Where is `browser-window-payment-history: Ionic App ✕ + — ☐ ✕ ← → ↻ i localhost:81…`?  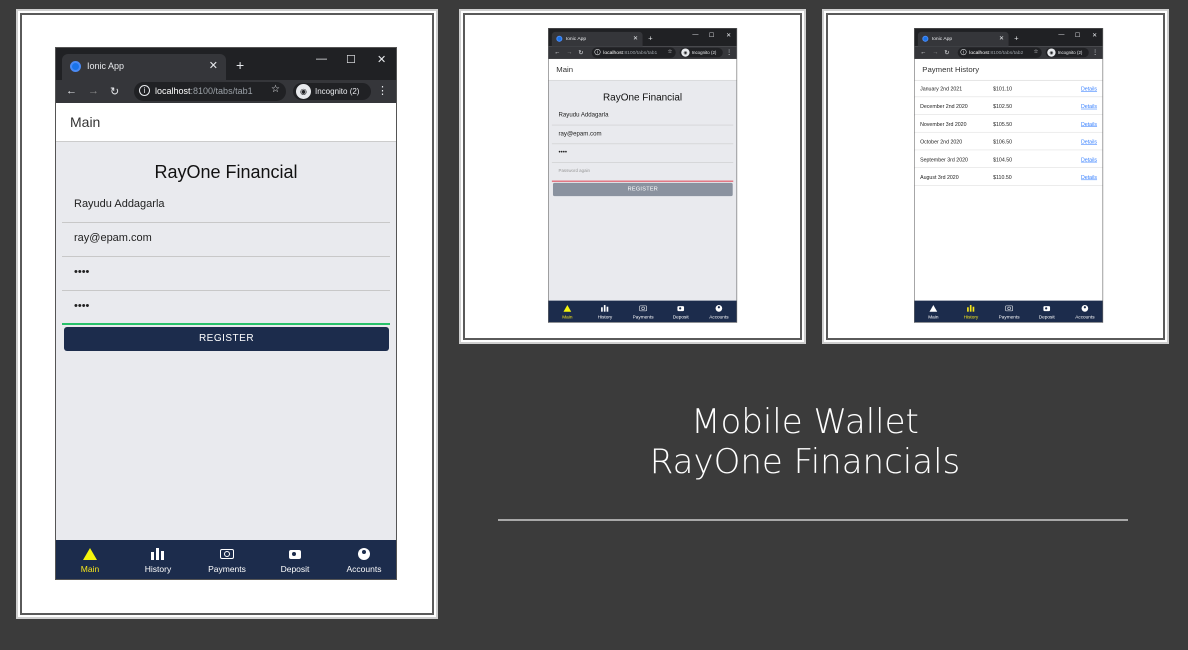 browser-window-payment-history: Ionic App ✕ + — ☐ ✕ ← → ↻ i localhost:81… is located at coordinates (1009, 175).